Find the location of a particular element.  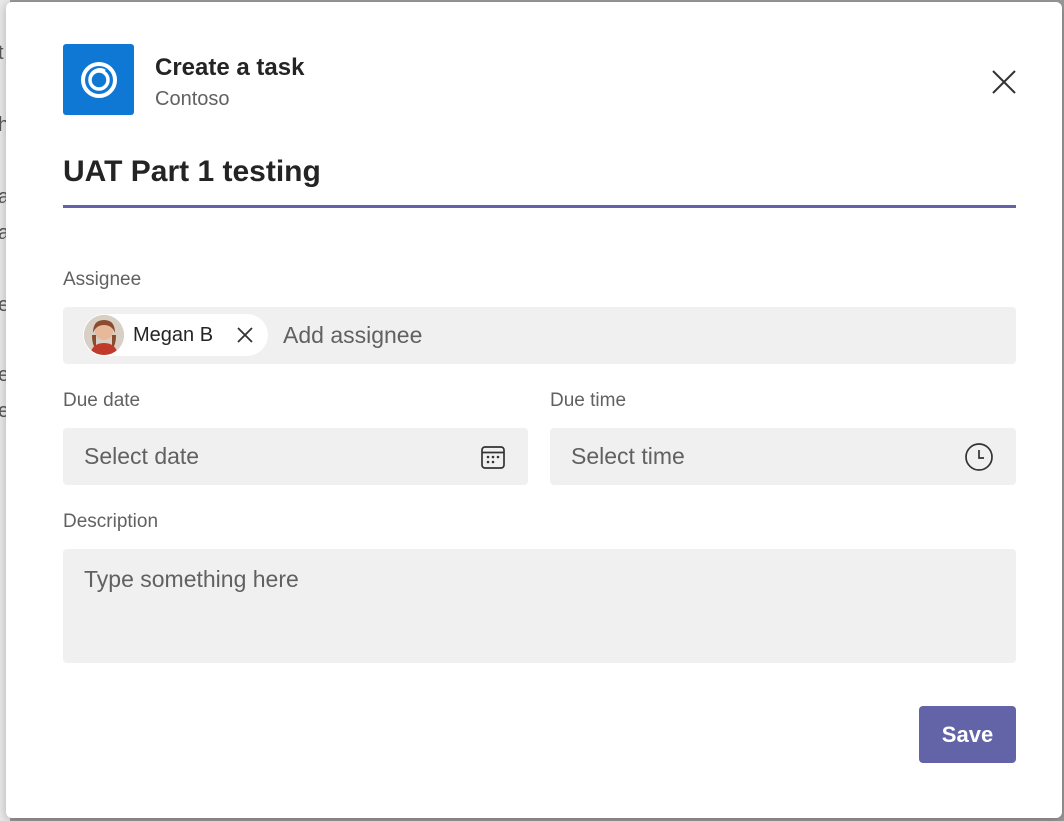

description-label: Description is located at coordinates (111, 521).